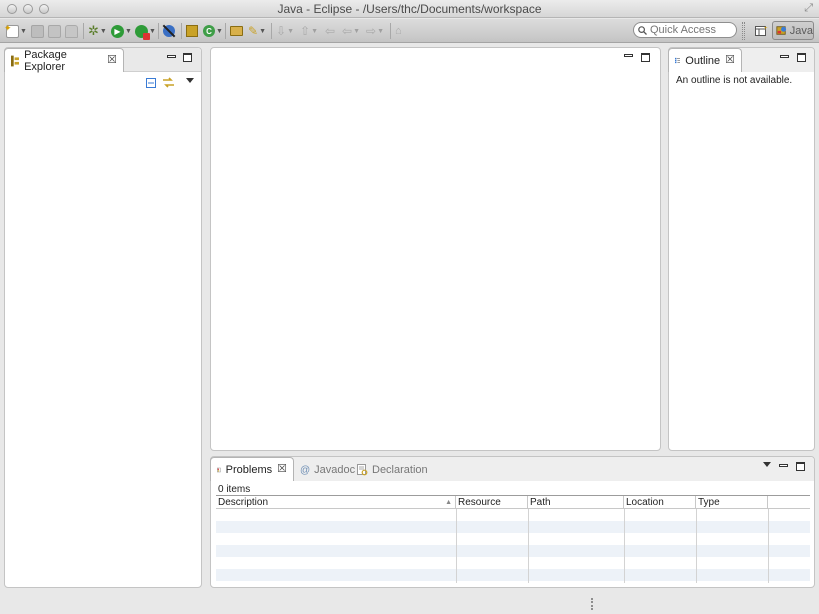 The width and height of the screenshot is (819, 614). I want to click on collapse-all-button, so click(151, 84).